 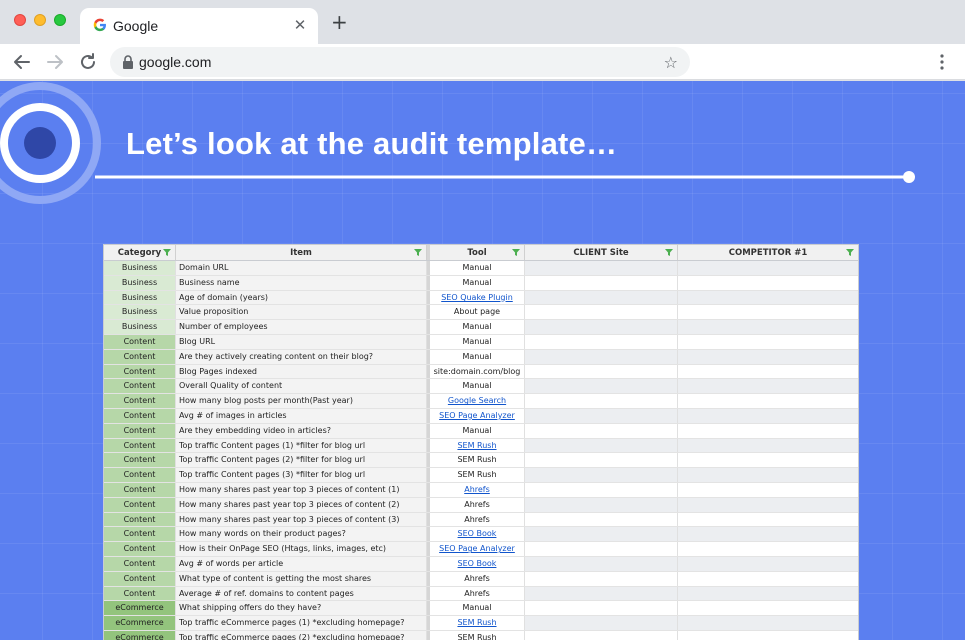 I want to click on maximize-window-button, so click(x=60, y=20).